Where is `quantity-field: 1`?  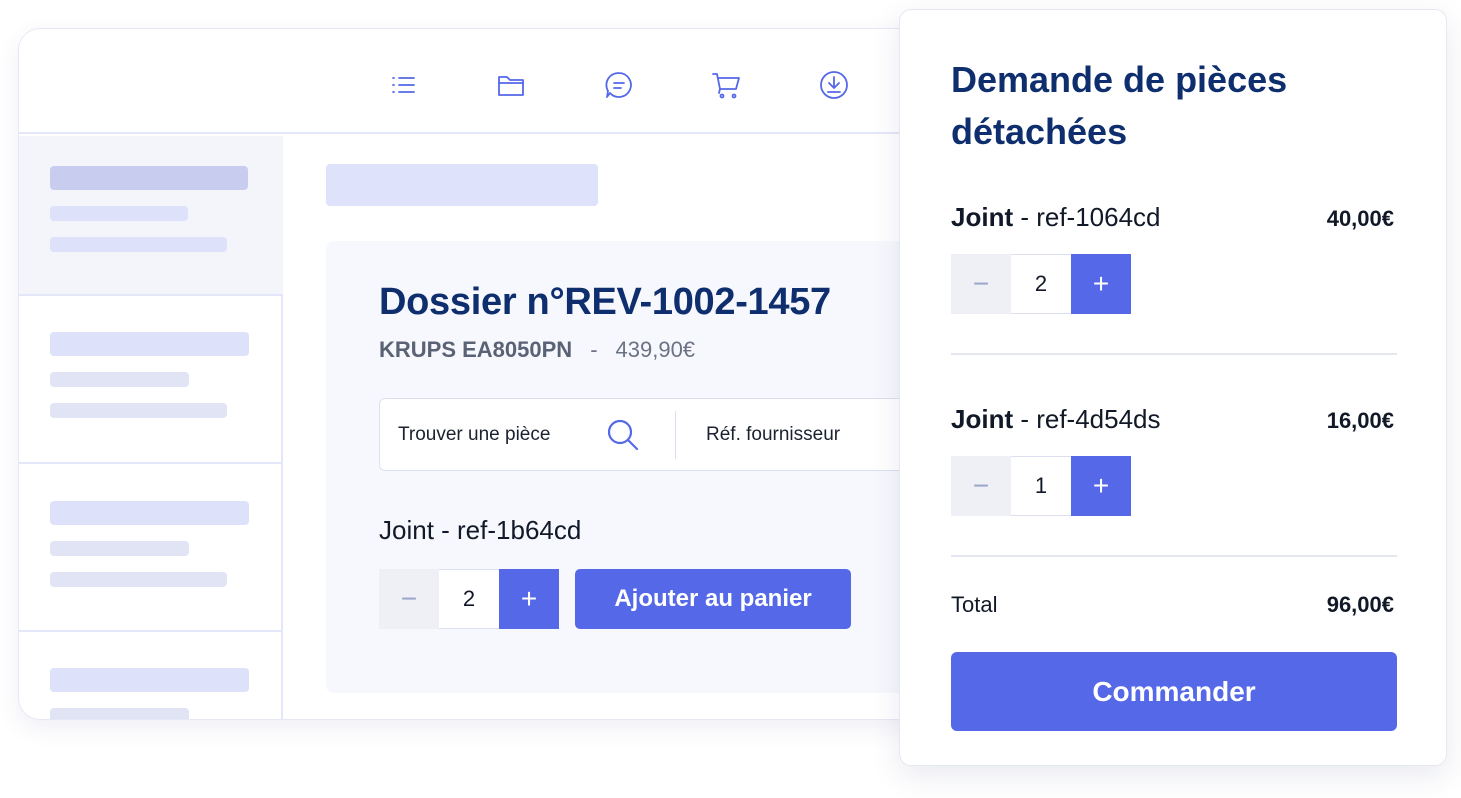 quantity-field: 1 is located at coordinates (1041, 486).